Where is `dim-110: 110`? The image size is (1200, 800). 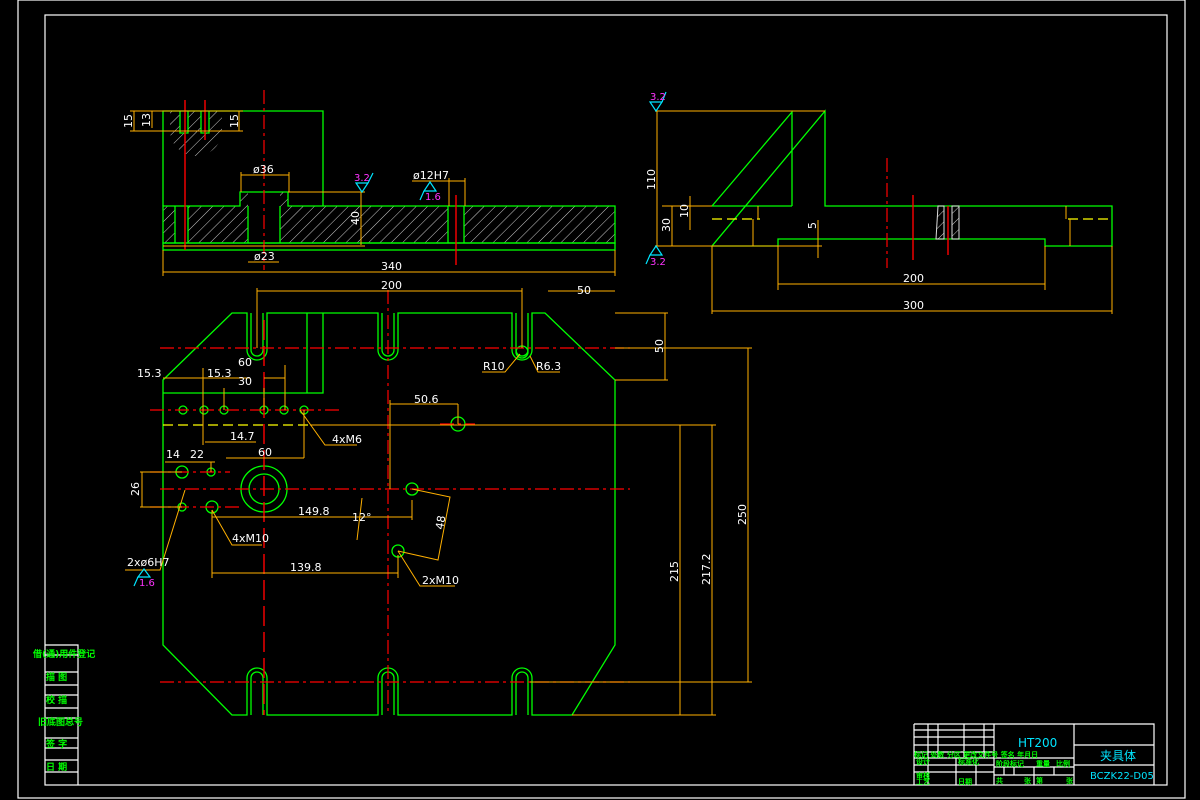 dim-110: 110 is located at coordinates (651, 179).